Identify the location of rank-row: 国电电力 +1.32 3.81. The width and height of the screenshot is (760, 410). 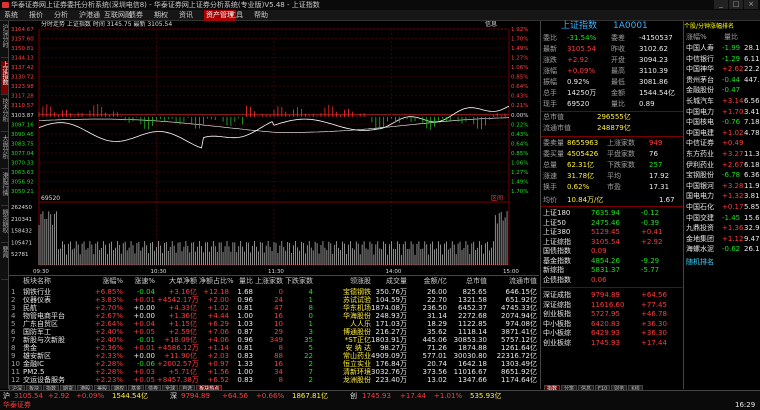
(722, 196).